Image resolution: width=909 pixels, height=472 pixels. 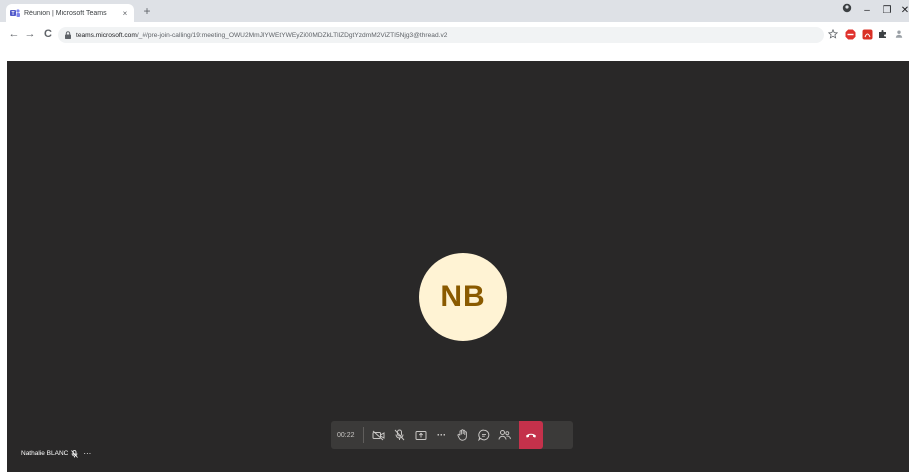 I want to click on bookmark-star-icon, so click(x=833, y=34).